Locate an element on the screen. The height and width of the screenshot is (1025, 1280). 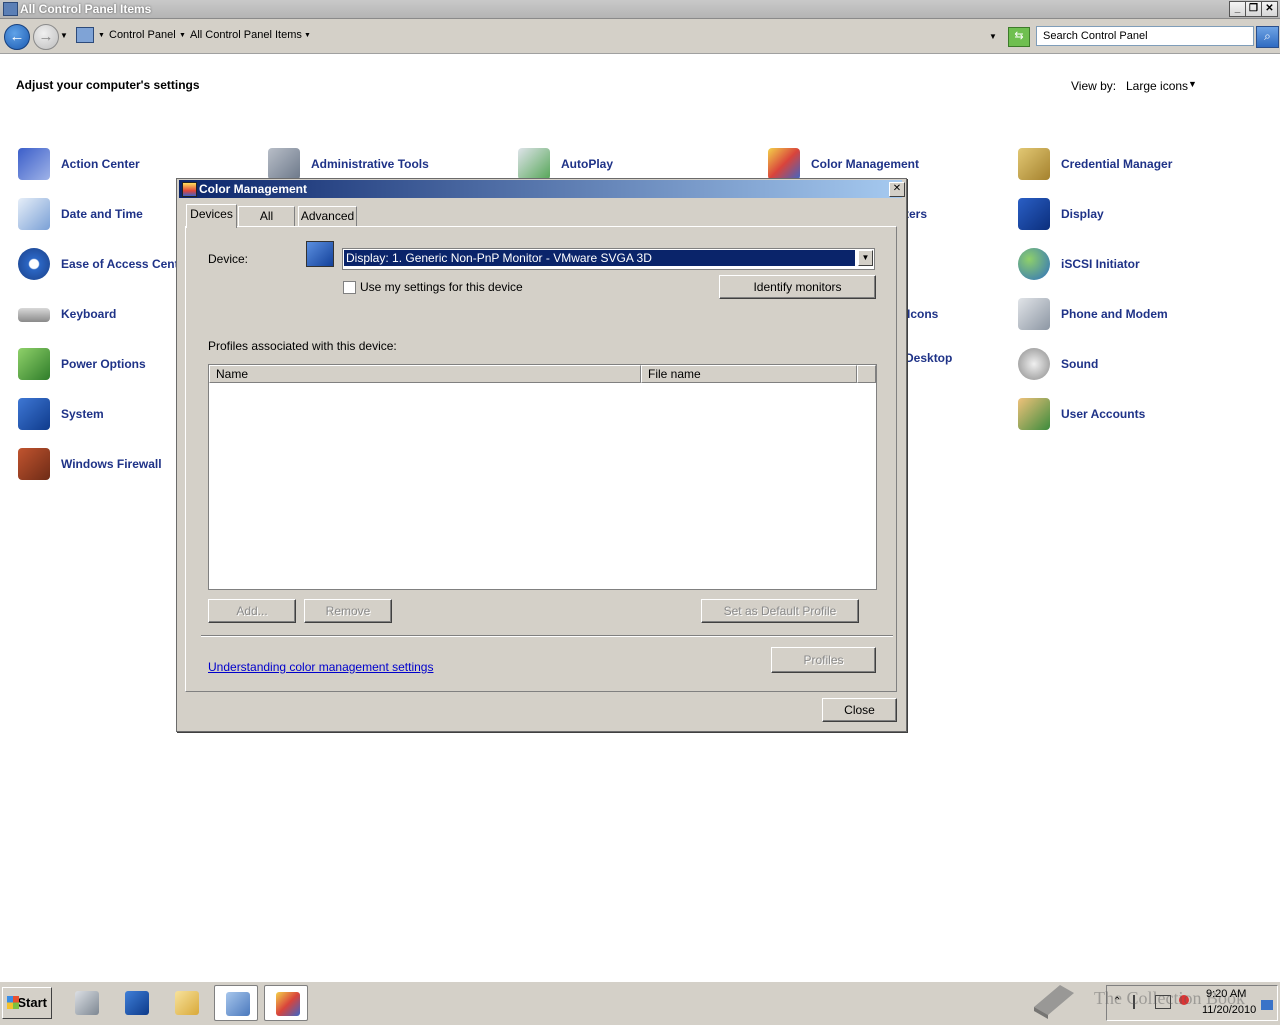
profiles-list: Name File name is located at coordinates (542, 477).